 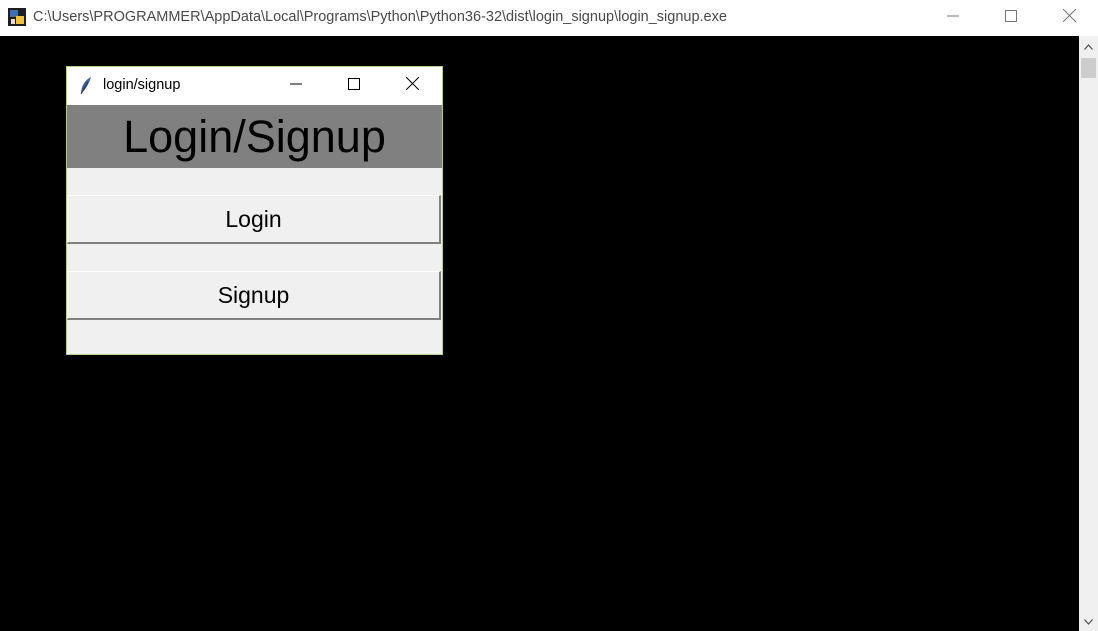 I want to click on tk-minimize-button, so click(x=296, y=86).